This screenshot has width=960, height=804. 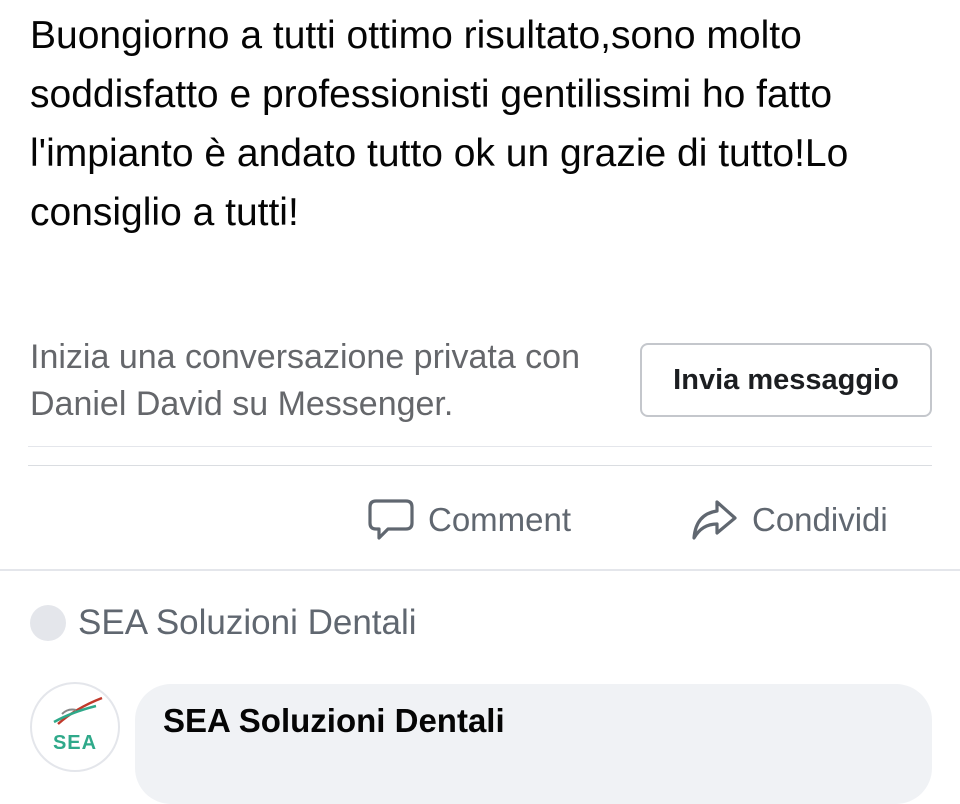 What do you see at coordinates (48, 623) in the screenshot?
I see `page-avatar-placeholder` at bounding box center [48, 623].